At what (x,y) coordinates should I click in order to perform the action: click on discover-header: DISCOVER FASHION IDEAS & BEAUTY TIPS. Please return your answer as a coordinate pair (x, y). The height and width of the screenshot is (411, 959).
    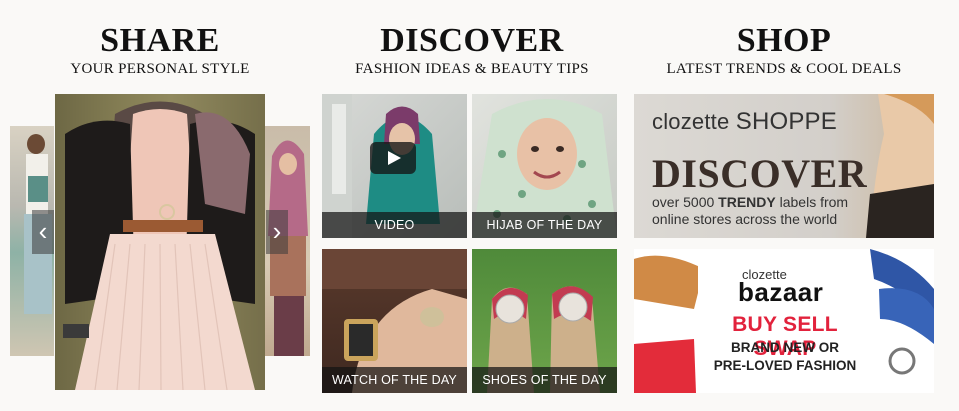
    Looking at the image, I should click on (472, 50).